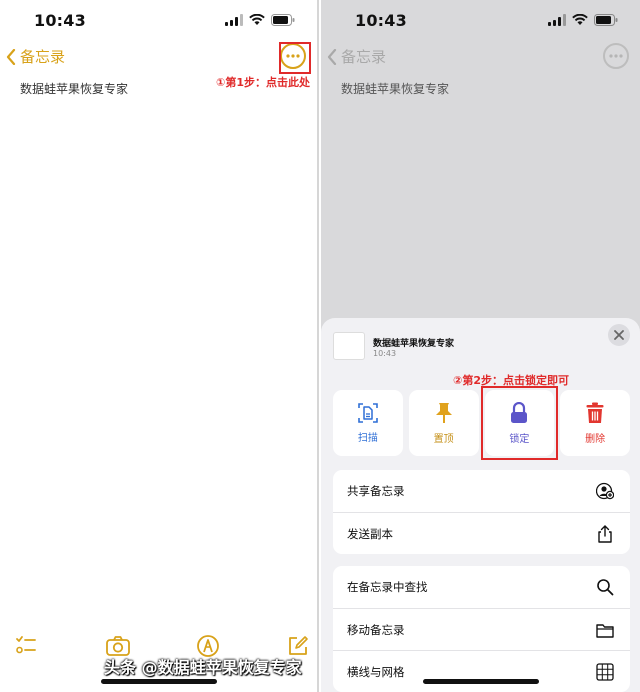  I want to click on annotation-highlight-box, so click(295, 58).